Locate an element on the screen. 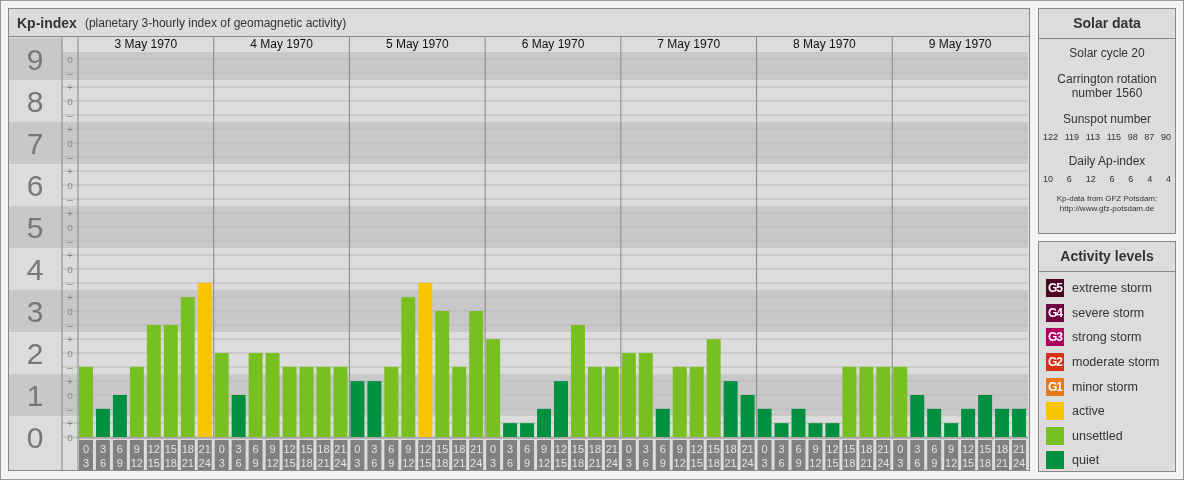  legend-label: unsettled is located at coordinates (1097, 435).